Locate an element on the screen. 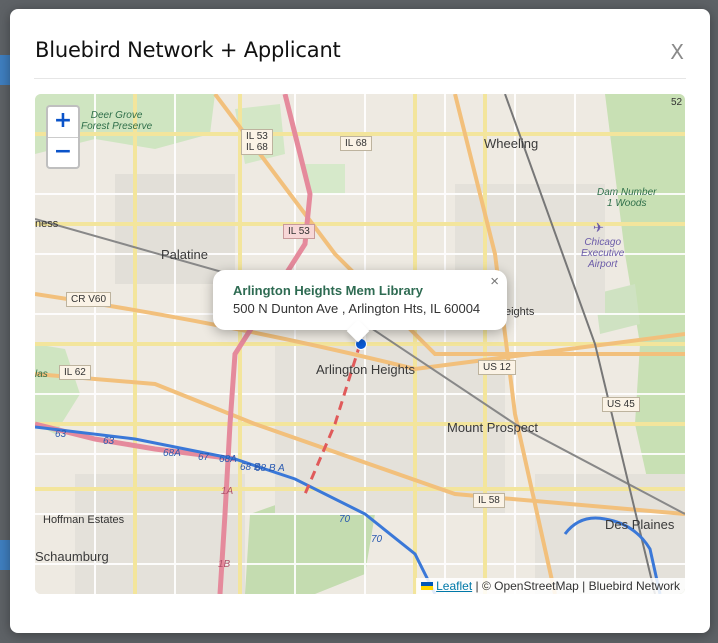 The image size is (718, 643). place-label: Mount Prospect is located at coordinates (493, 427).